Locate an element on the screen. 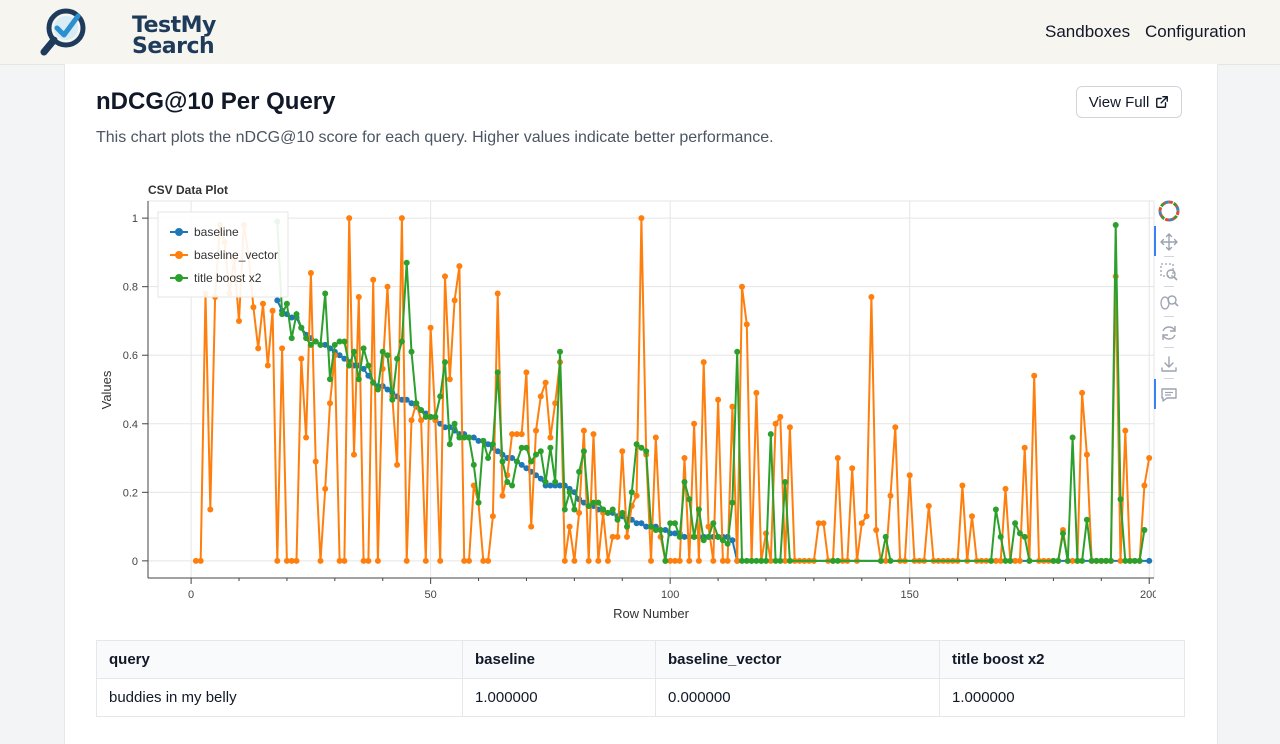 The width and height of the screenshot is (1280, 744). column-header-baseline-vector: baseline_vector is located at coordinates (797, 659).